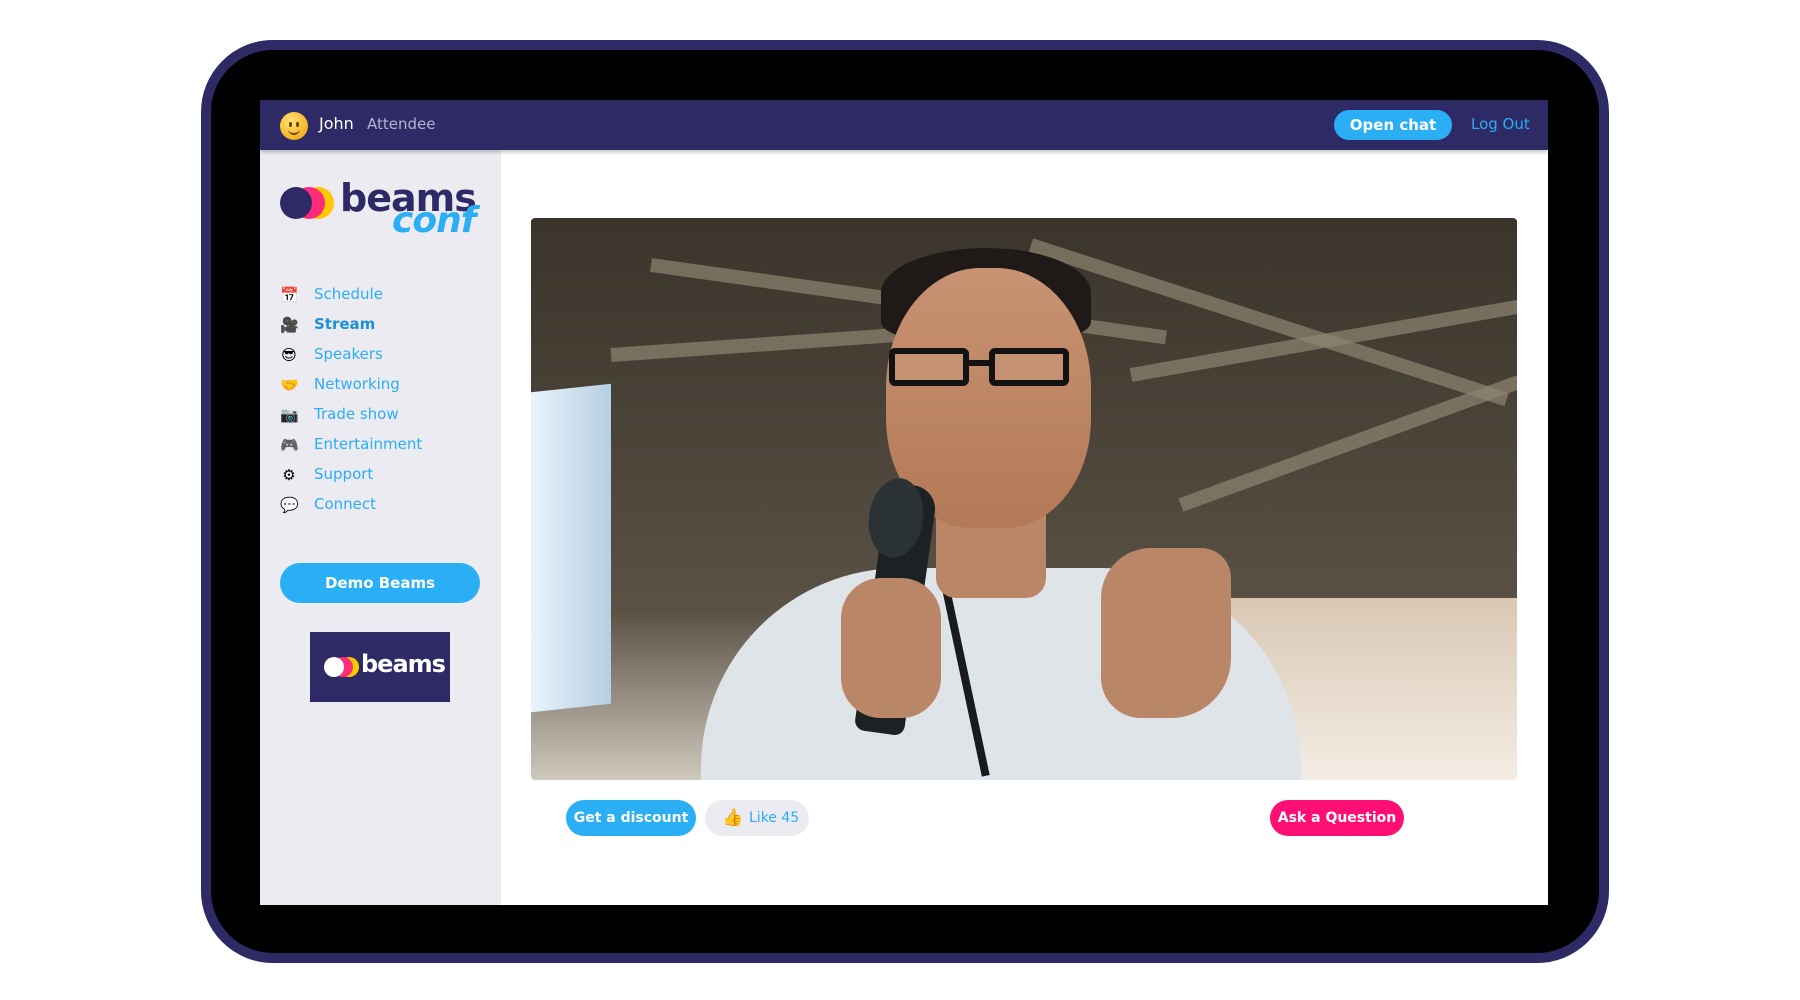 The image size is (1800, 1000). Describe the element at coordinates (733, 818) in the screenshot. I see `thumbs-up-icon: 👍` at that location.